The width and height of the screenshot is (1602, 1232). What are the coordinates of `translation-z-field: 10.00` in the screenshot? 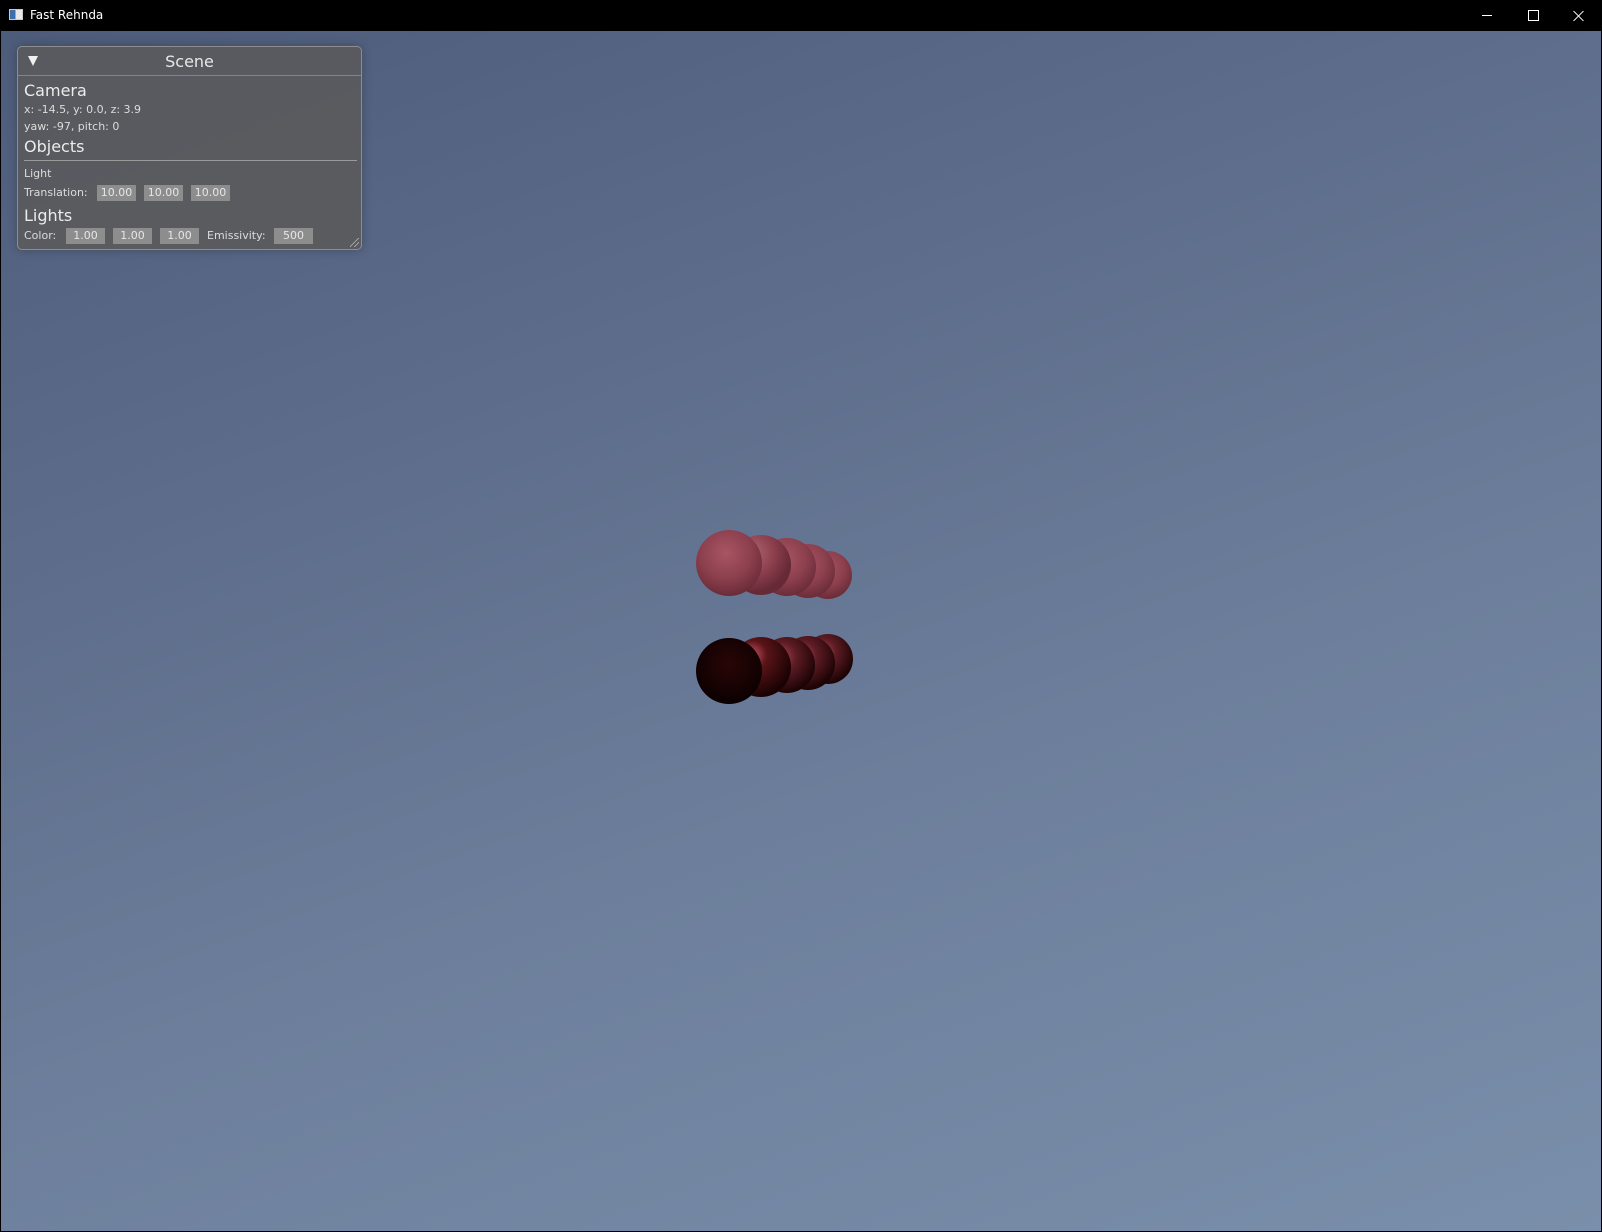 It's located at (210, 193).